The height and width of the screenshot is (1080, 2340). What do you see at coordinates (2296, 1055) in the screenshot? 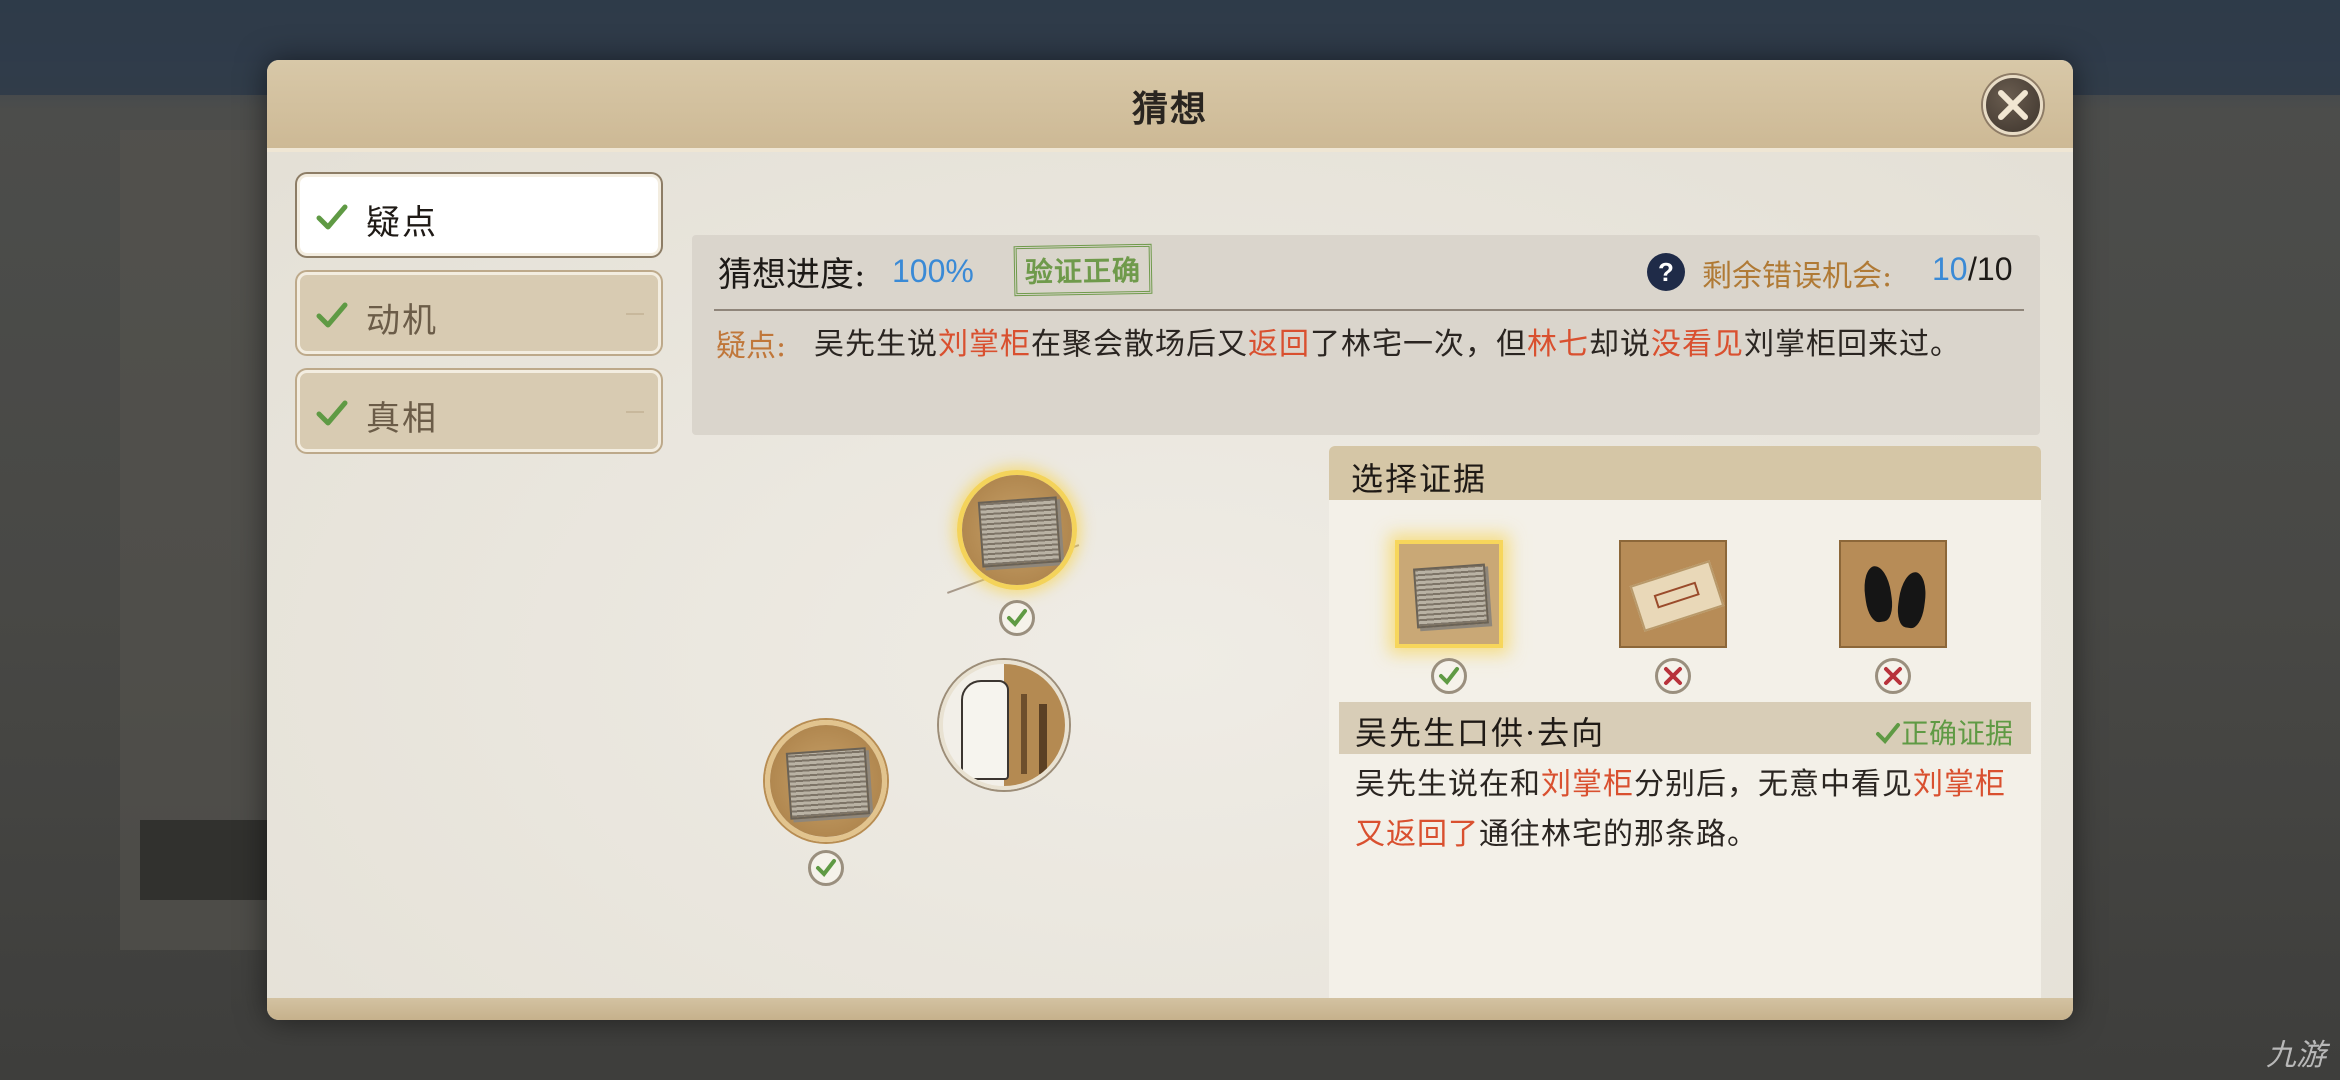
I see `watermark: 九游` at bounding box center [2296, 1055].